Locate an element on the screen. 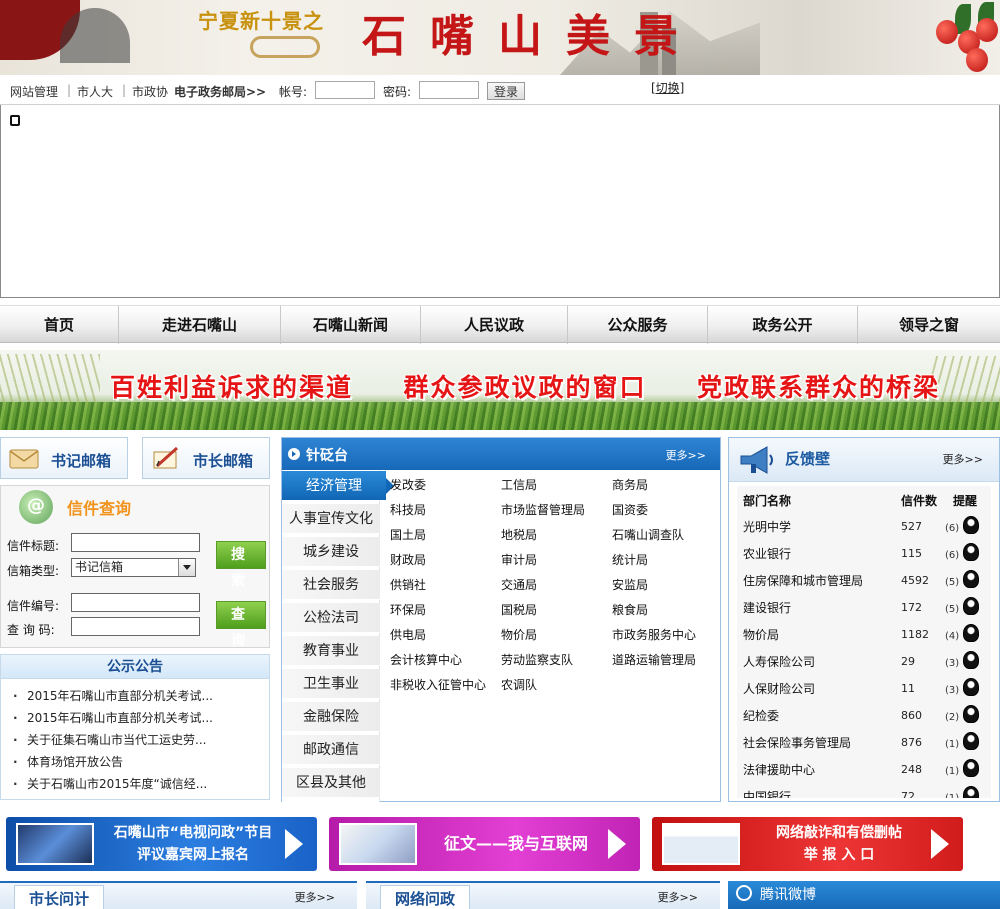  table-row: 光明中学 527 (6) is located at coordinates (864, 527).